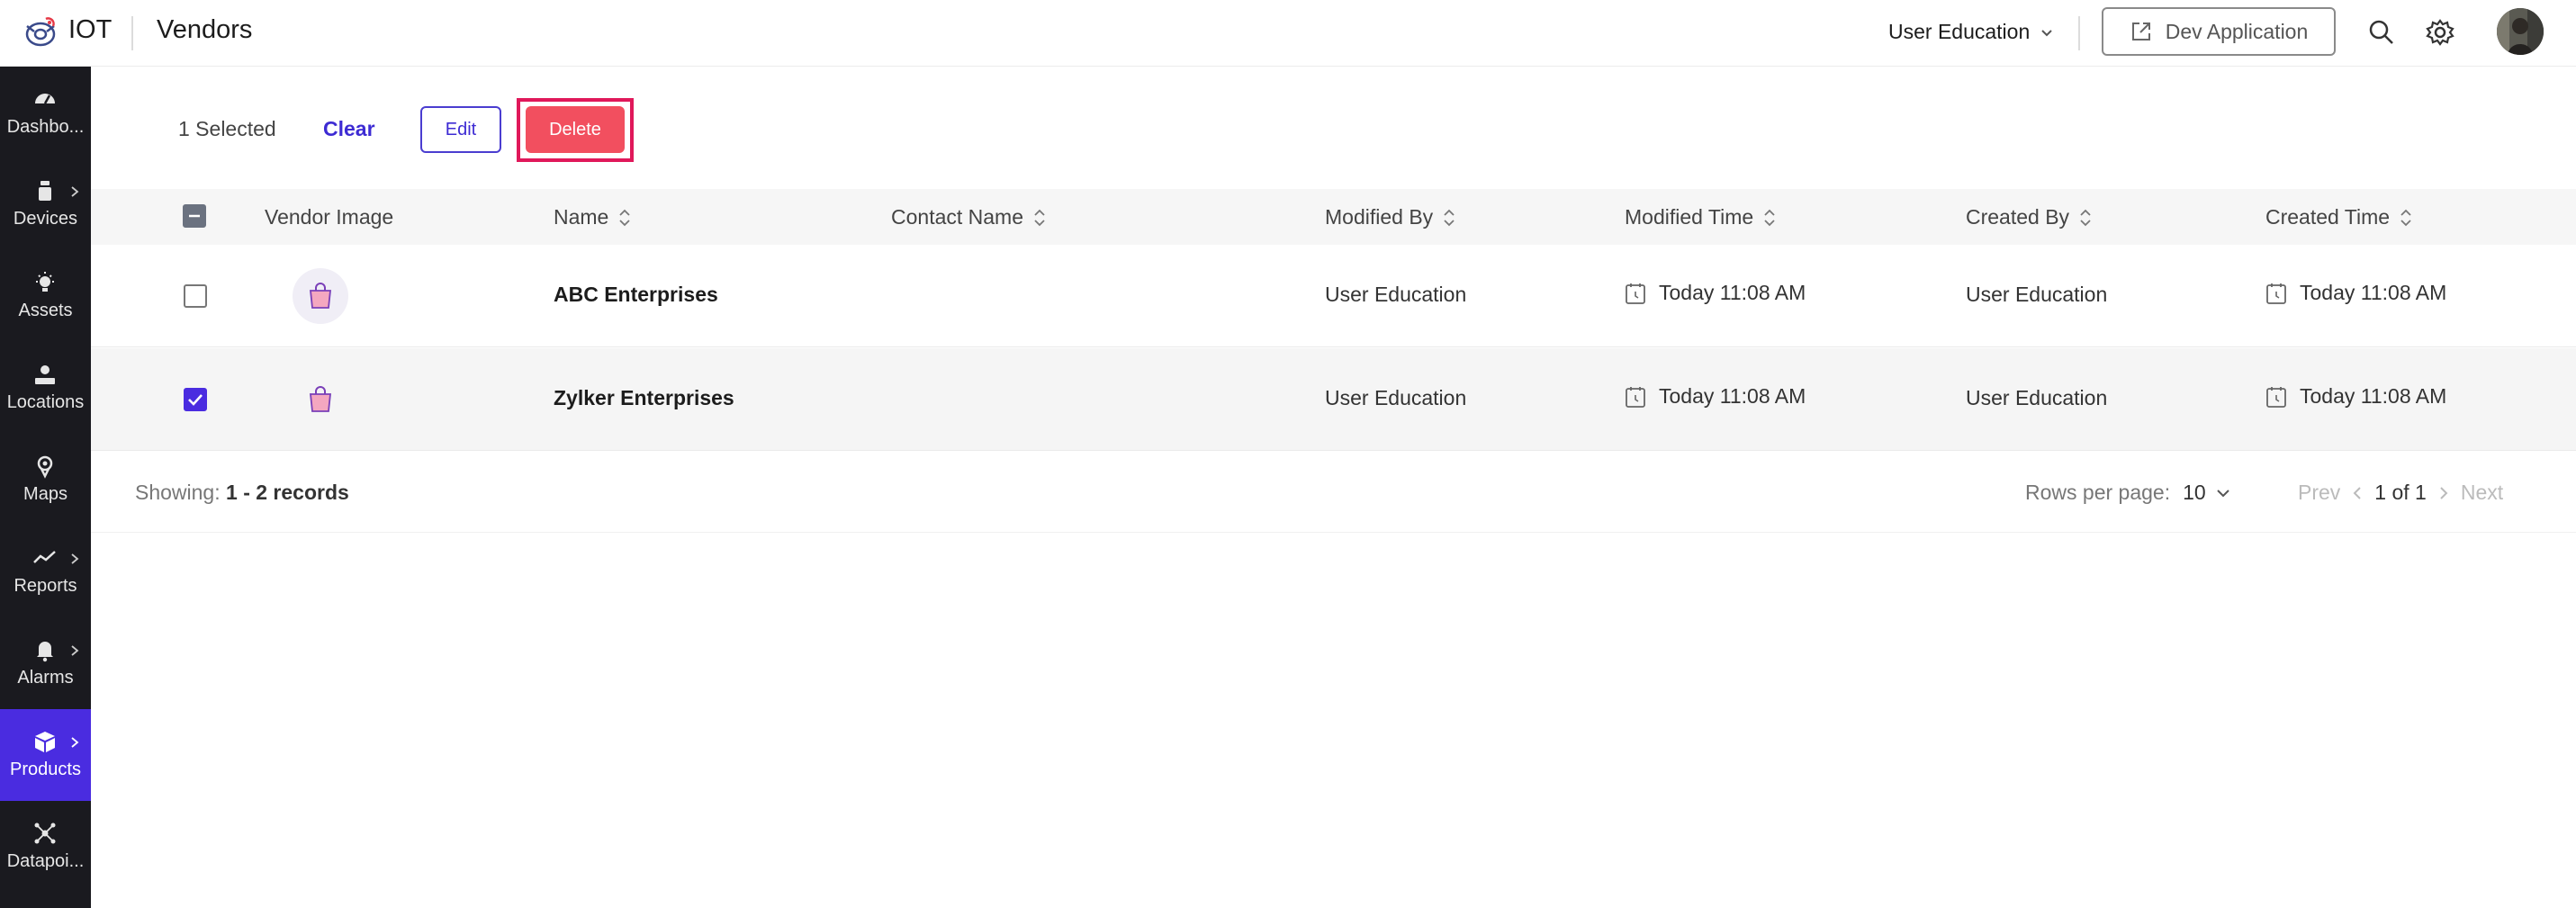 Image resolution: width=2576 pixels, height=908 pixels. What do you see at coordinates (45, 204) in the screenshot?
I see `sidebar-item-devices: Devices` at bounding box center [45, 204].